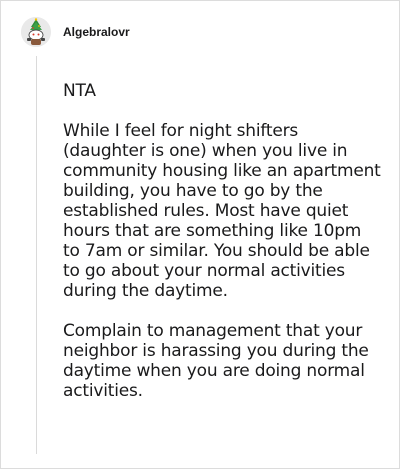 The height and width of the screenshot is (469, 400). What do you see at coordinates (36, 255) in the screenshot?
I see `thread-line` at bounding box center [36, 255].